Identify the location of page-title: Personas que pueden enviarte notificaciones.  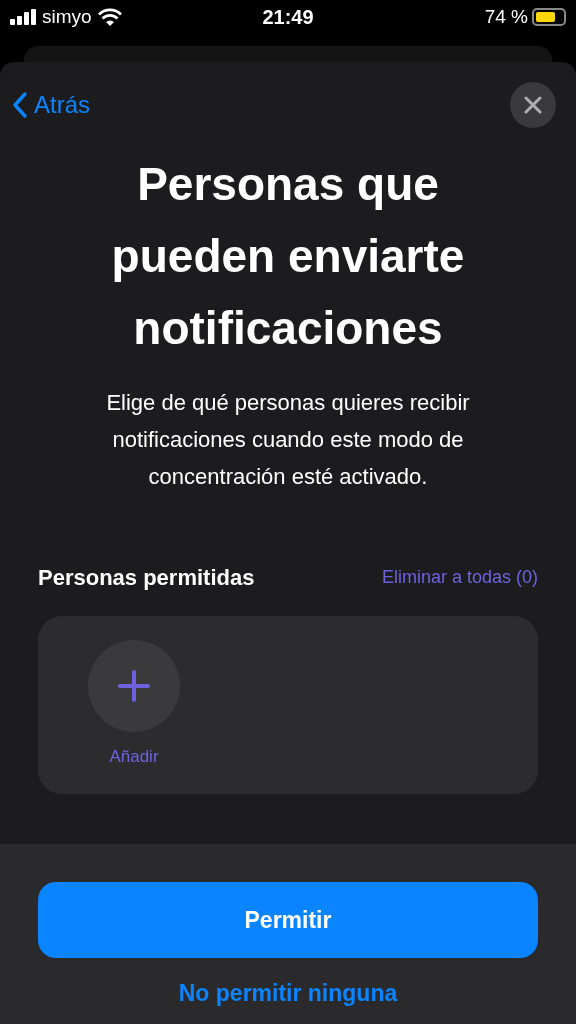
(288, 256).